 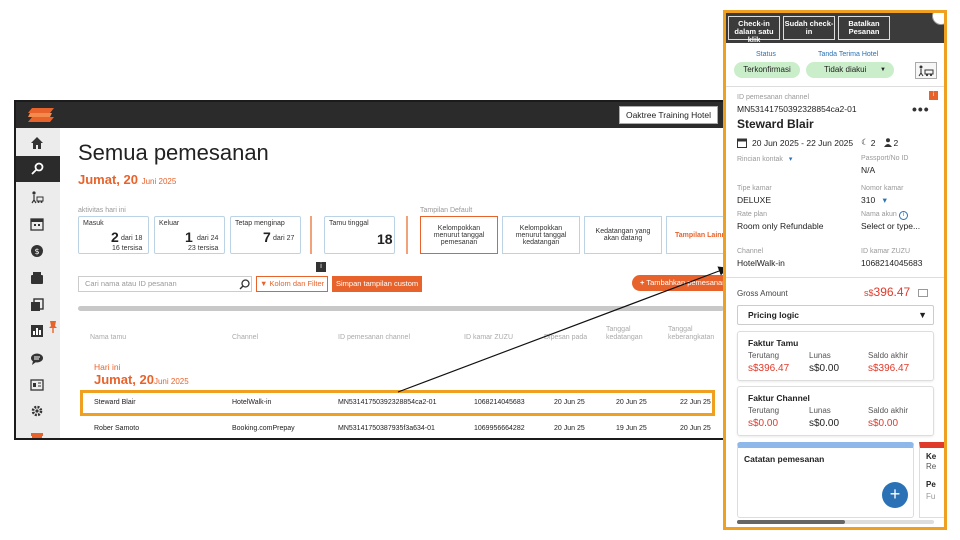 What do you see at coordinates (407, 235) in the screenshot?
I see `views-divider` at bounding box center [407, 235].